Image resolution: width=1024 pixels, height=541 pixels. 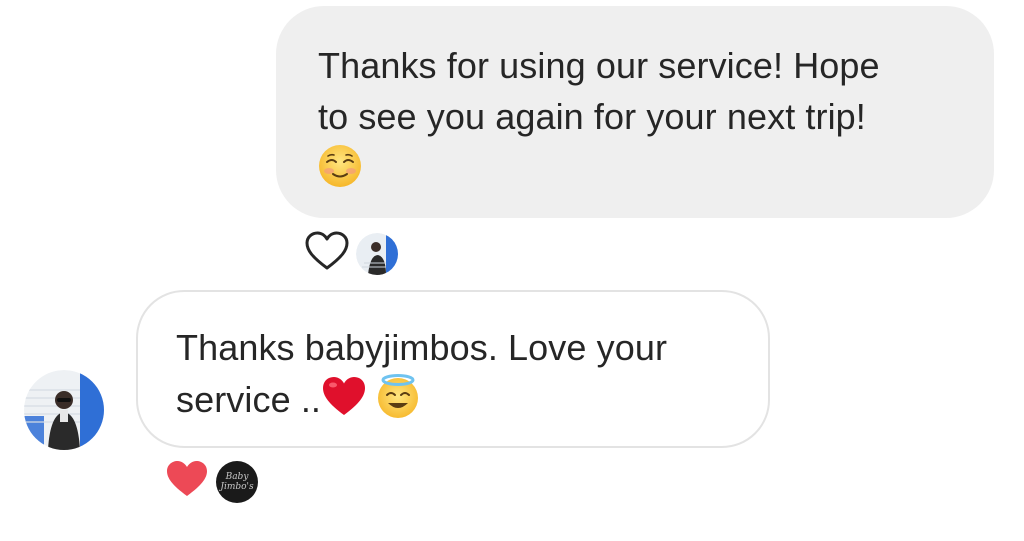 What do you see at coordinates (394, 402) in the screenshot?
I see `halo-face-emoji-icon` at bounding box center [394, 402].